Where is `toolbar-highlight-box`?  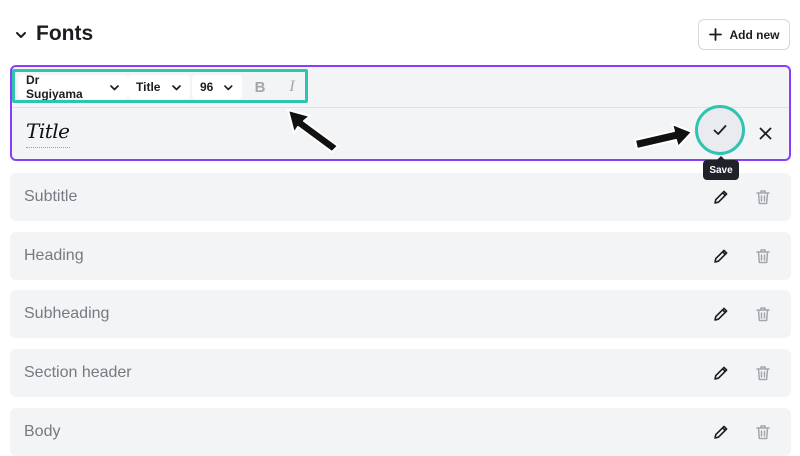 toolbar-highlight-box is located at coordinates (160, 86).